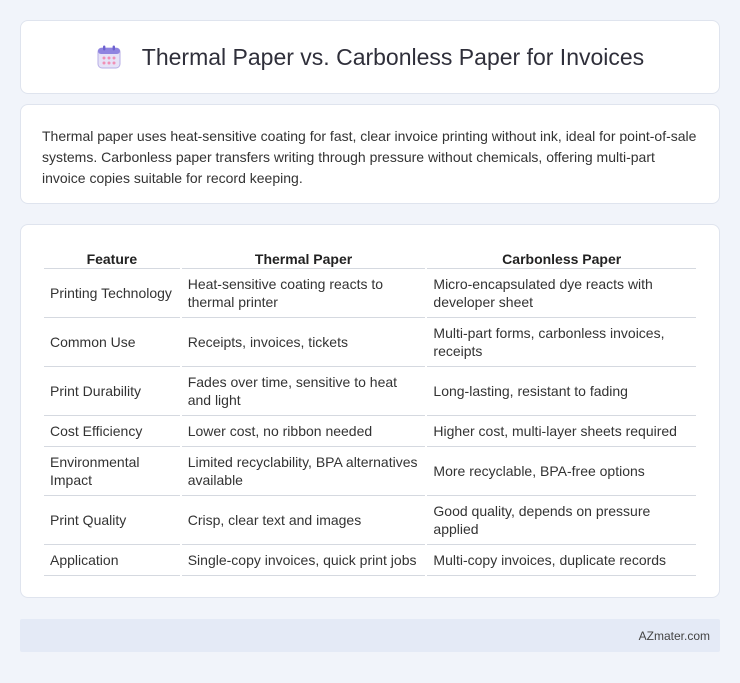 The height and width of the screenshot is (683, 740). Describe the element at coordinates (112, 391) in the screenshot. I see `feature-cell: Print Durability` at that location.